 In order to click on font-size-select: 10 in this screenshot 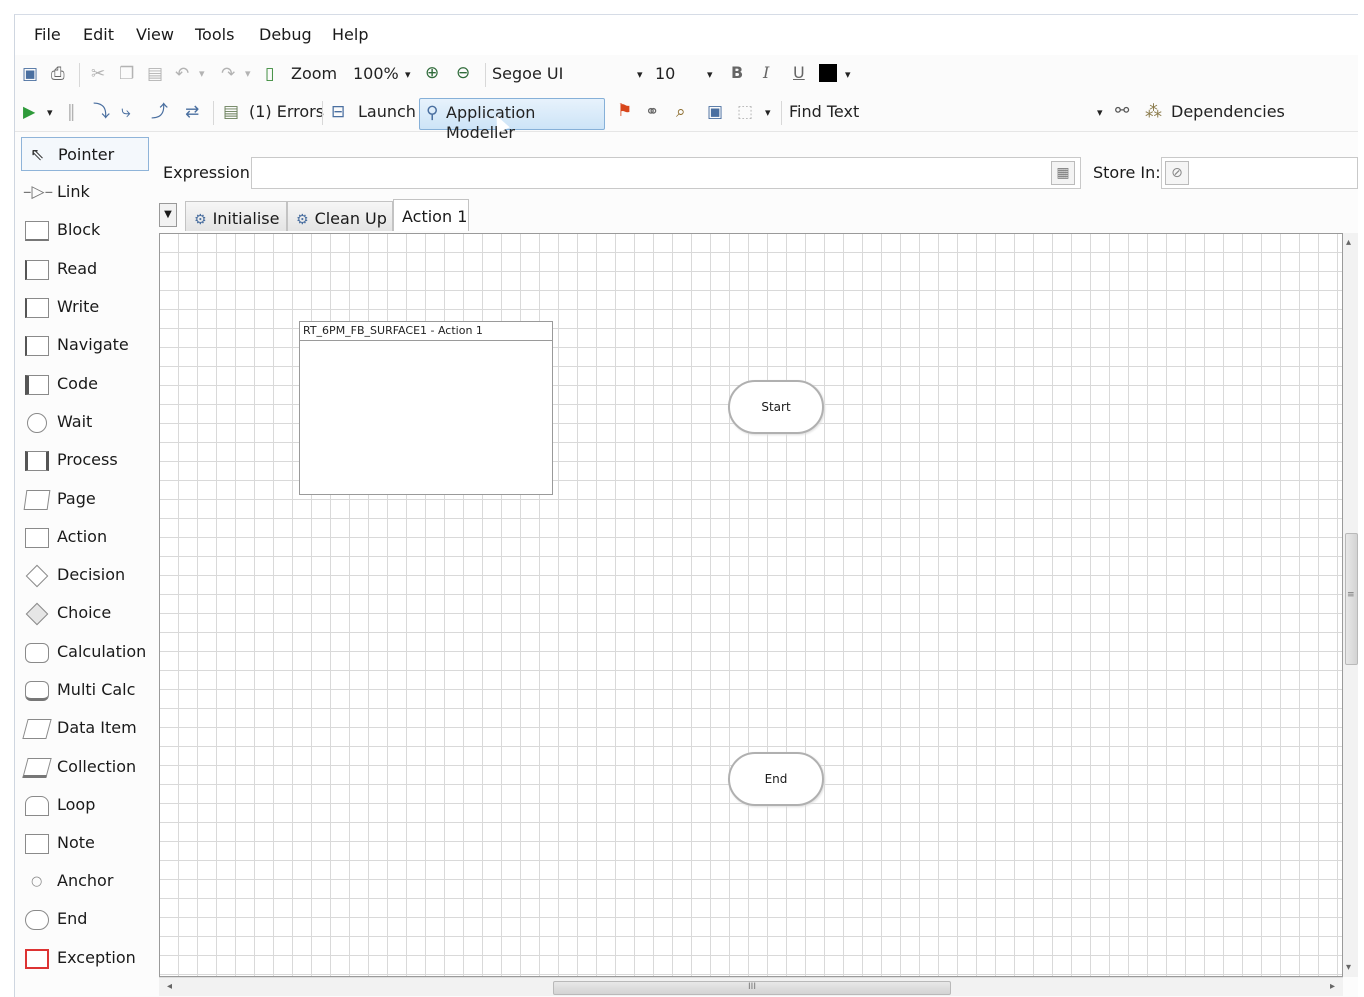, I will do `click(665, 74)`.